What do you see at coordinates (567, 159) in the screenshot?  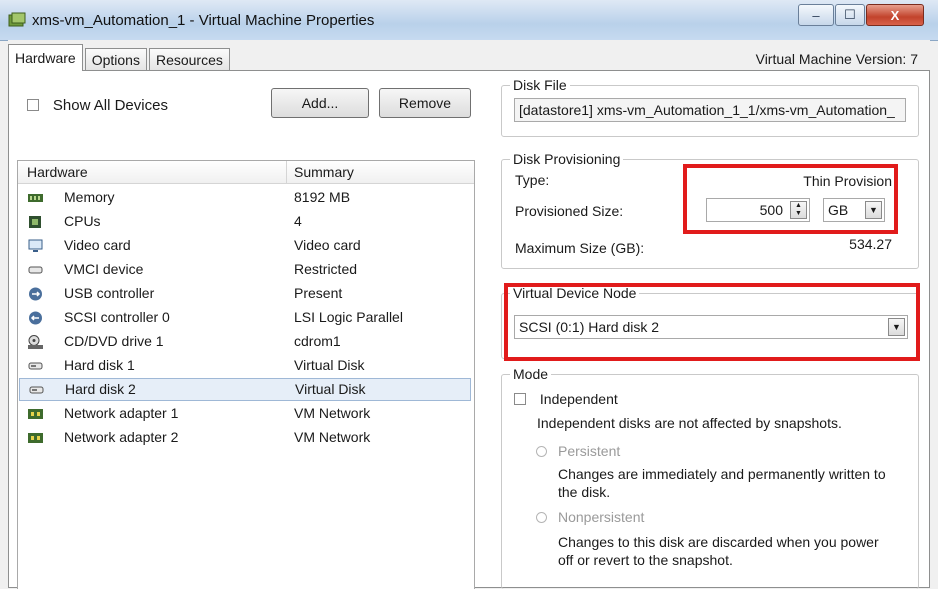 I see `disk-provisioning-legend: Disk Provisioning` at bounding box center [567, 159].